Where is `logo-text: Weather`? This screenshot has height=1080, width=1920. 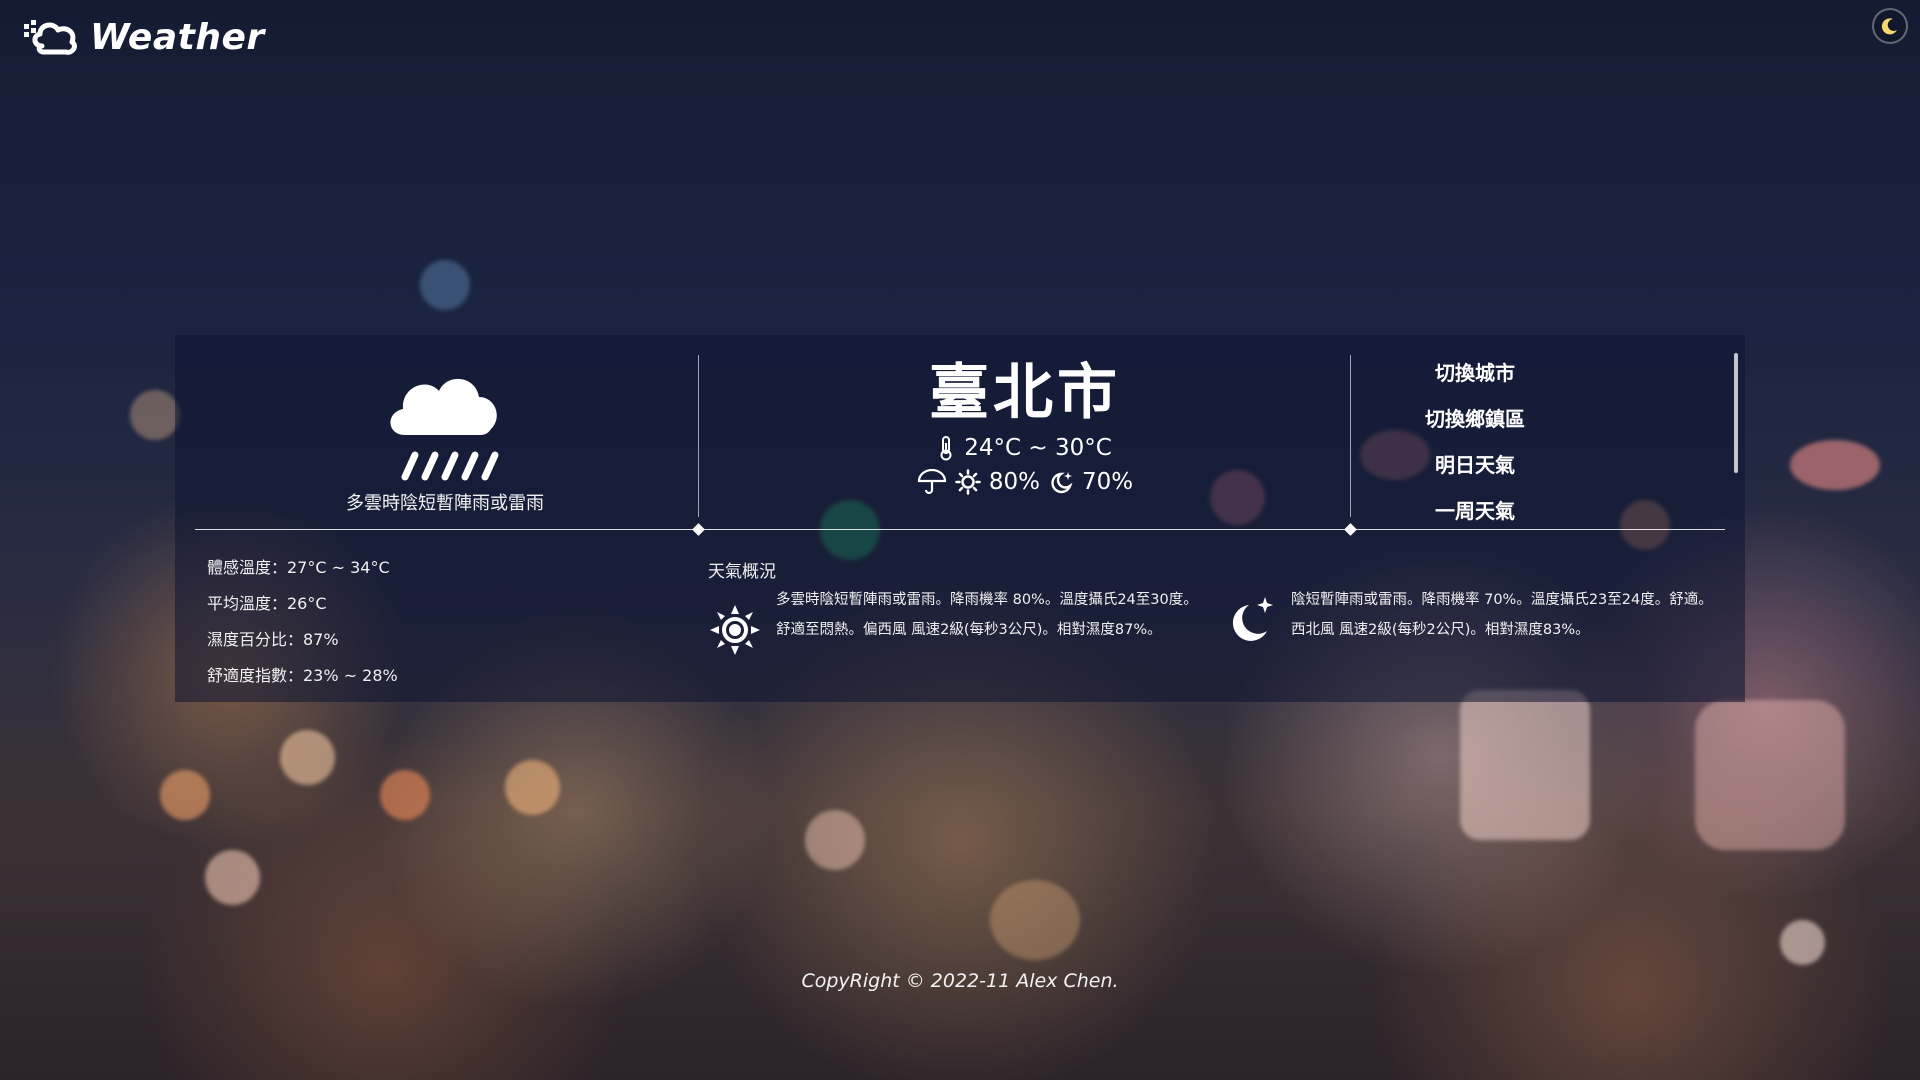
logo-text: Weather is located at coordinates (177, 37).